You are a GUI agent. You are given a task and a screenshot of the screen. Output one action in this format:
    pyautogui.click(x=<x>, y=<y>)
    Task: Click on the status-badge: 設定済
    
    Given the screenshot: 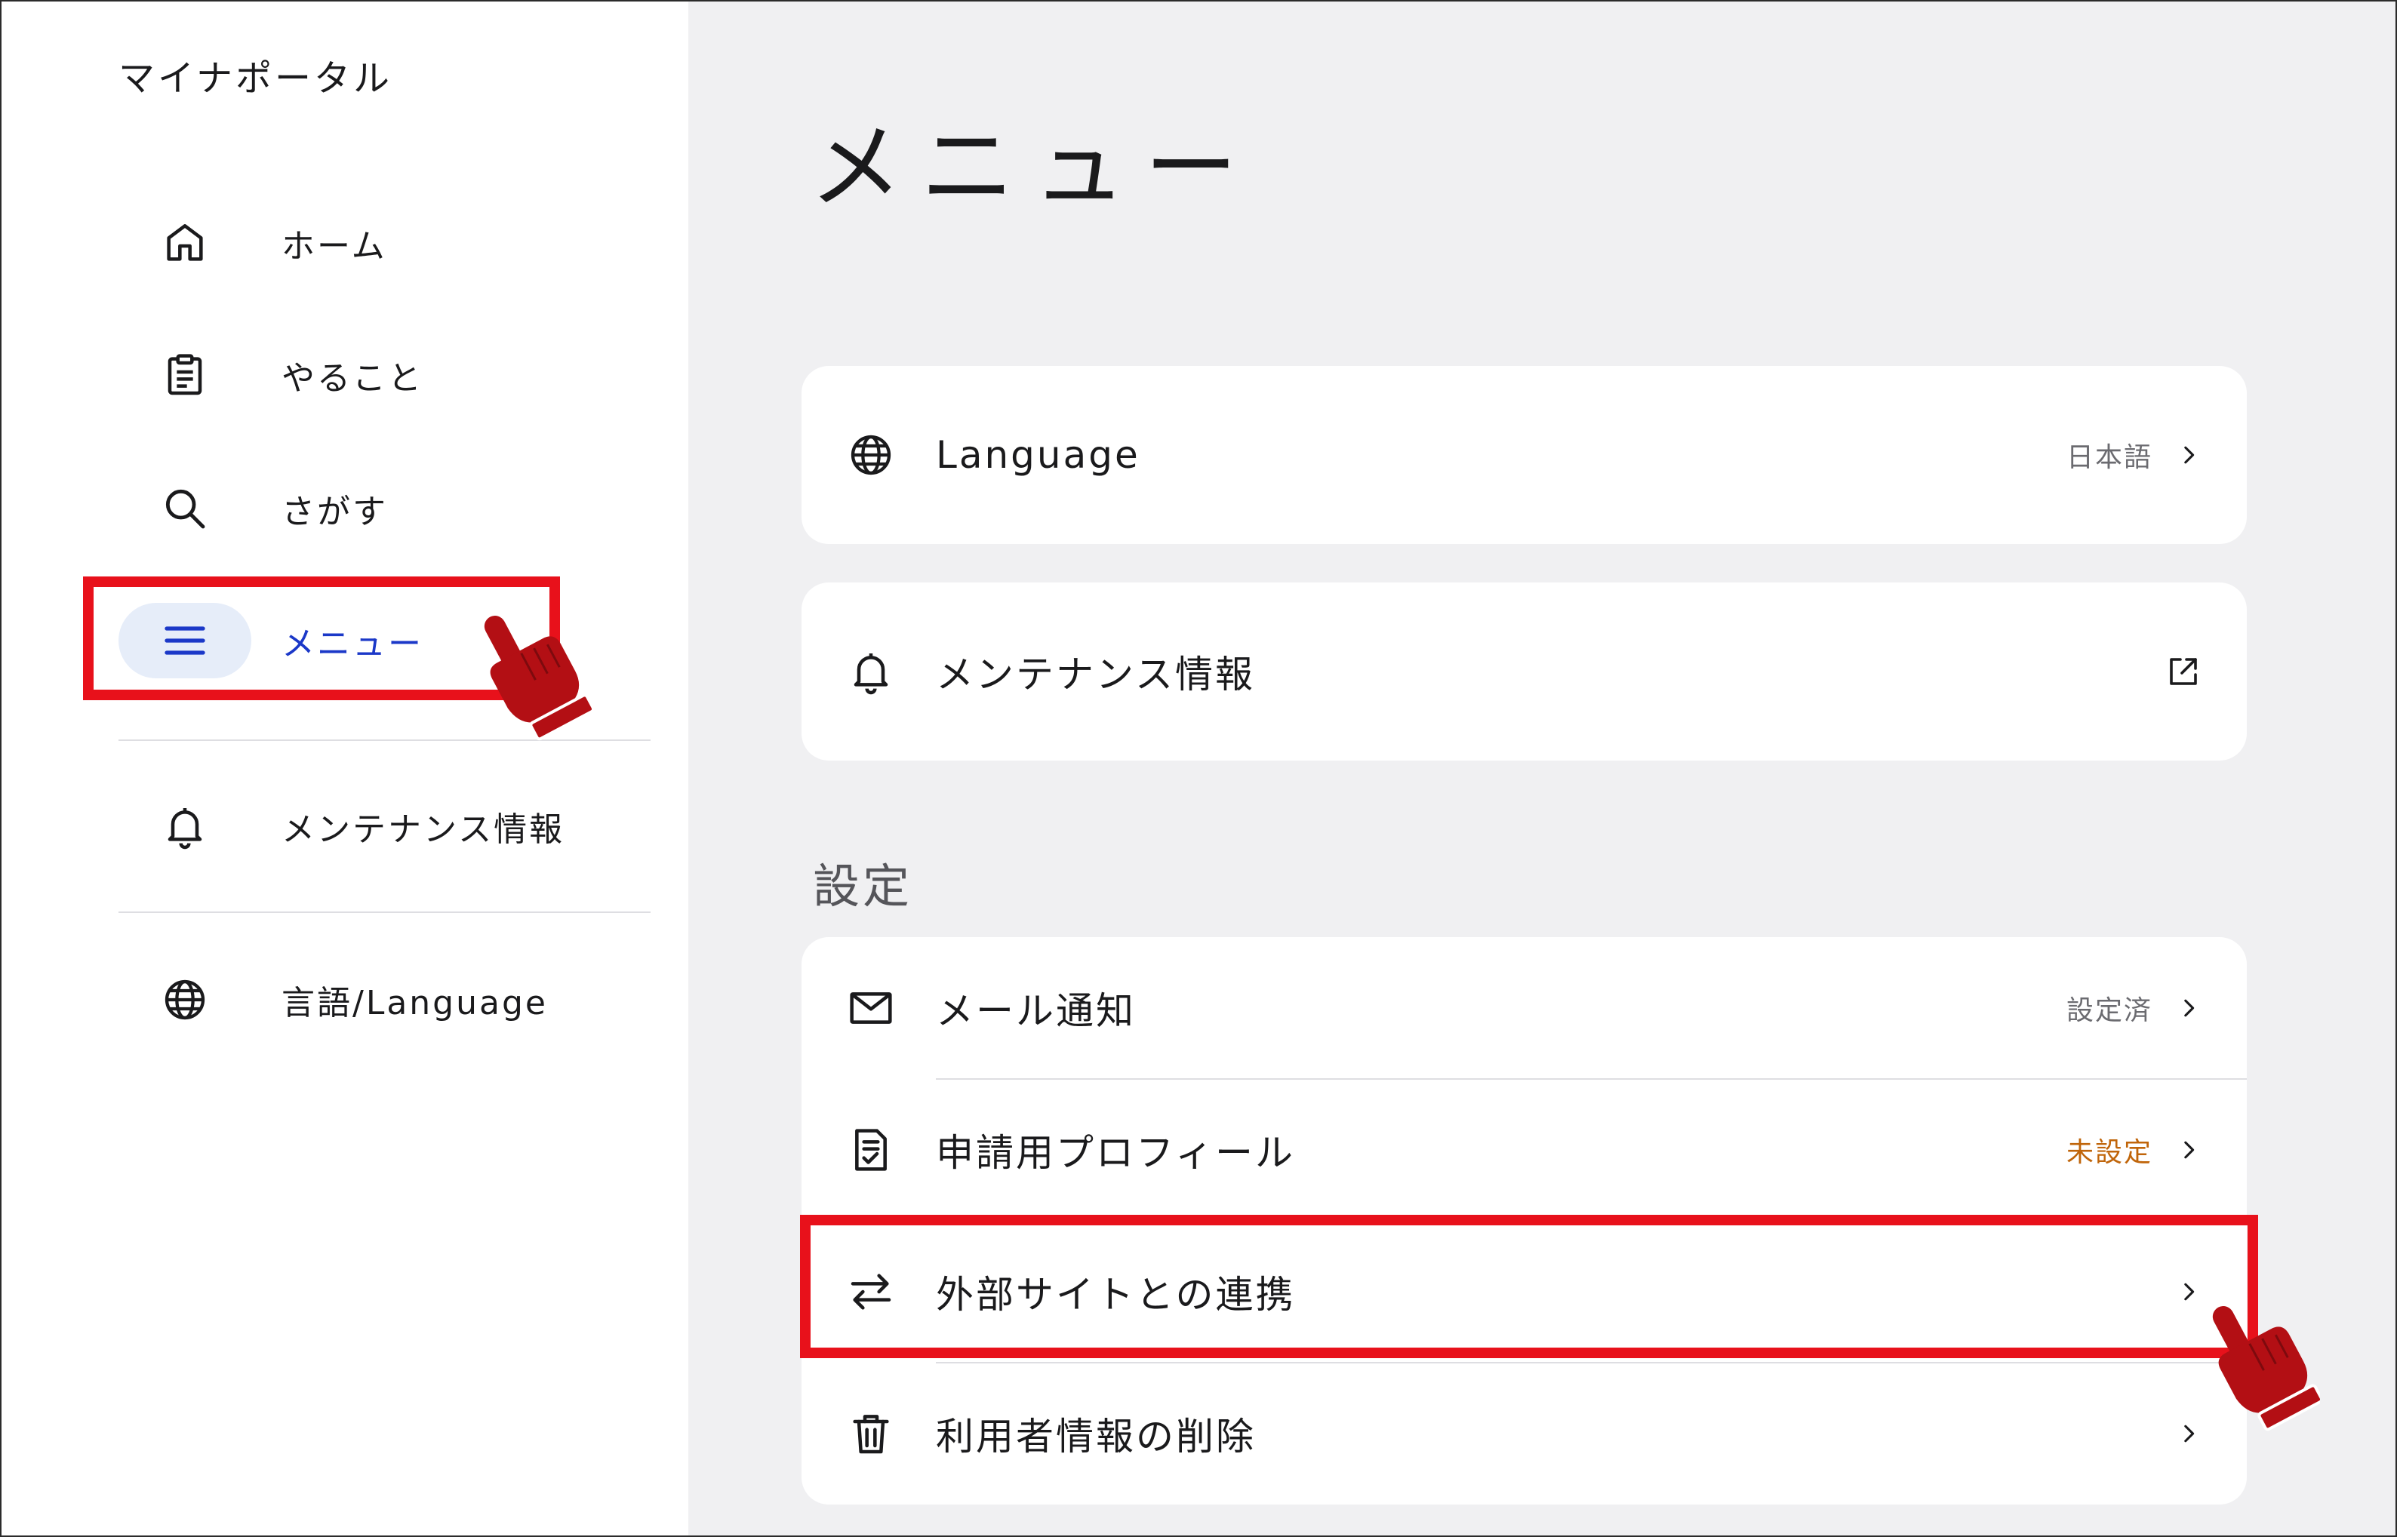 What is the action you would take?
    pyautogui.click(x=2109, y=1010)
    